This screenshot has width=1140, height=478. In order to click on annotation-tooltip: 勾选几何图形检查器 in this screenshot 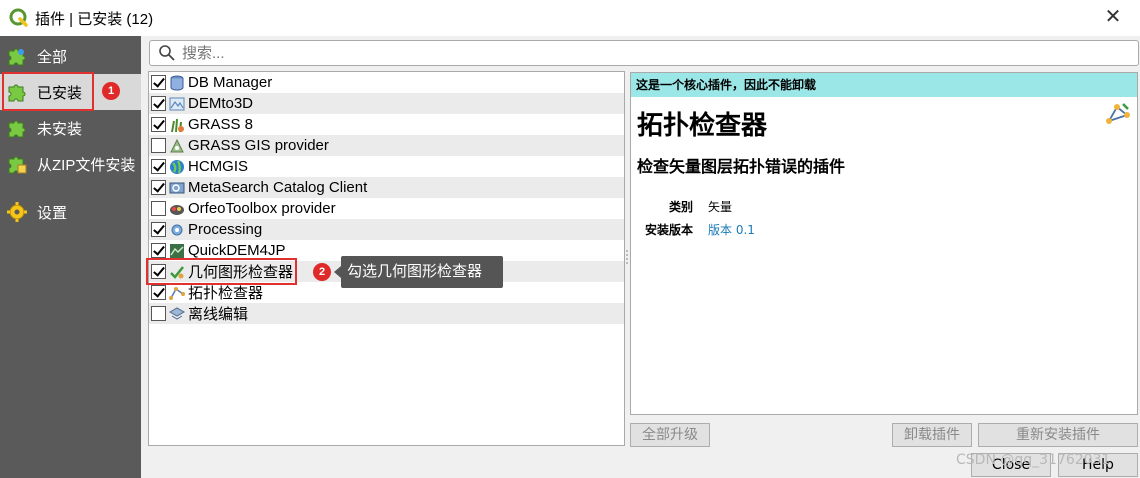, I will do `click(418, 272)`.